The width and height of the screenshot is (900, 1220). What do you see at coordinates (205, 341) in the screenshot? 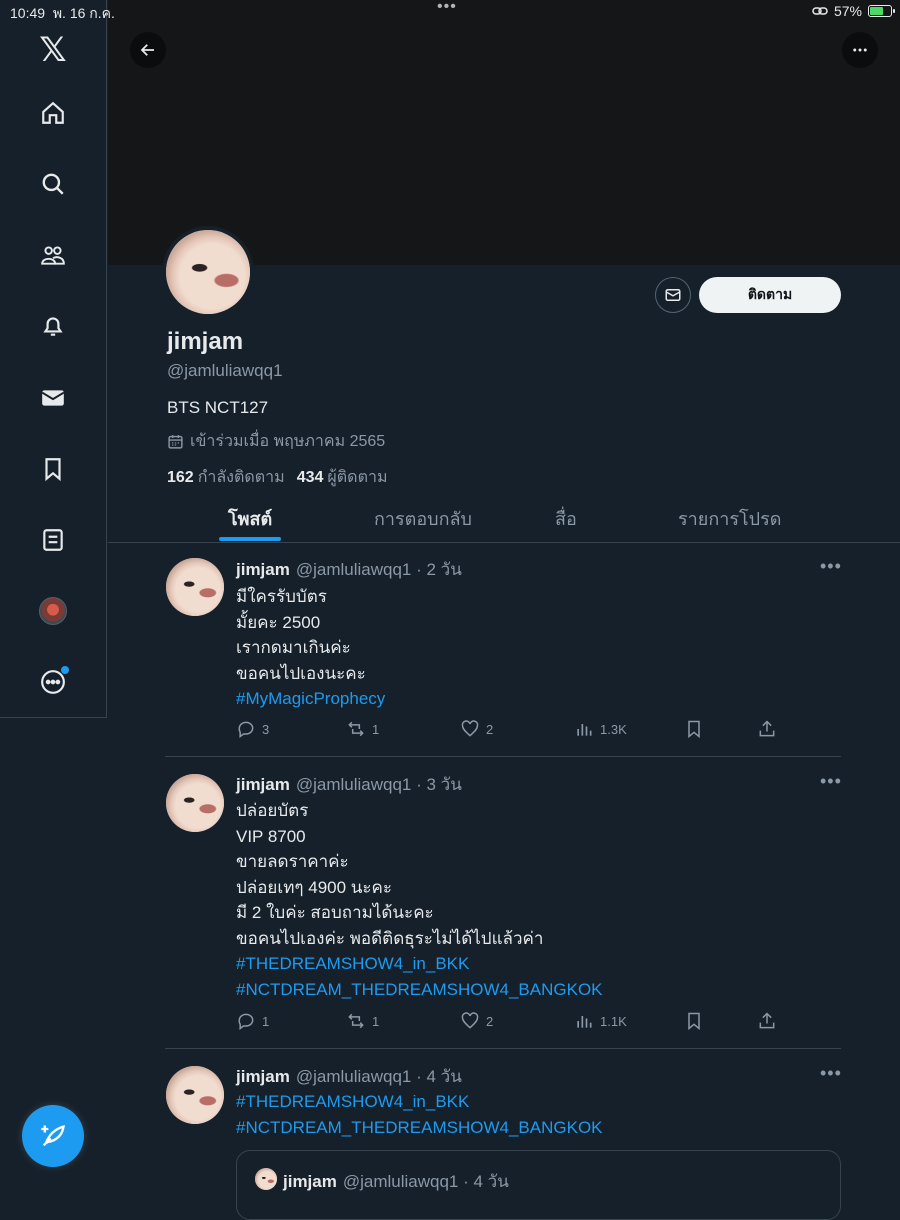
I see `profile-display-name: jimjam` at bounding box center [205, 341].